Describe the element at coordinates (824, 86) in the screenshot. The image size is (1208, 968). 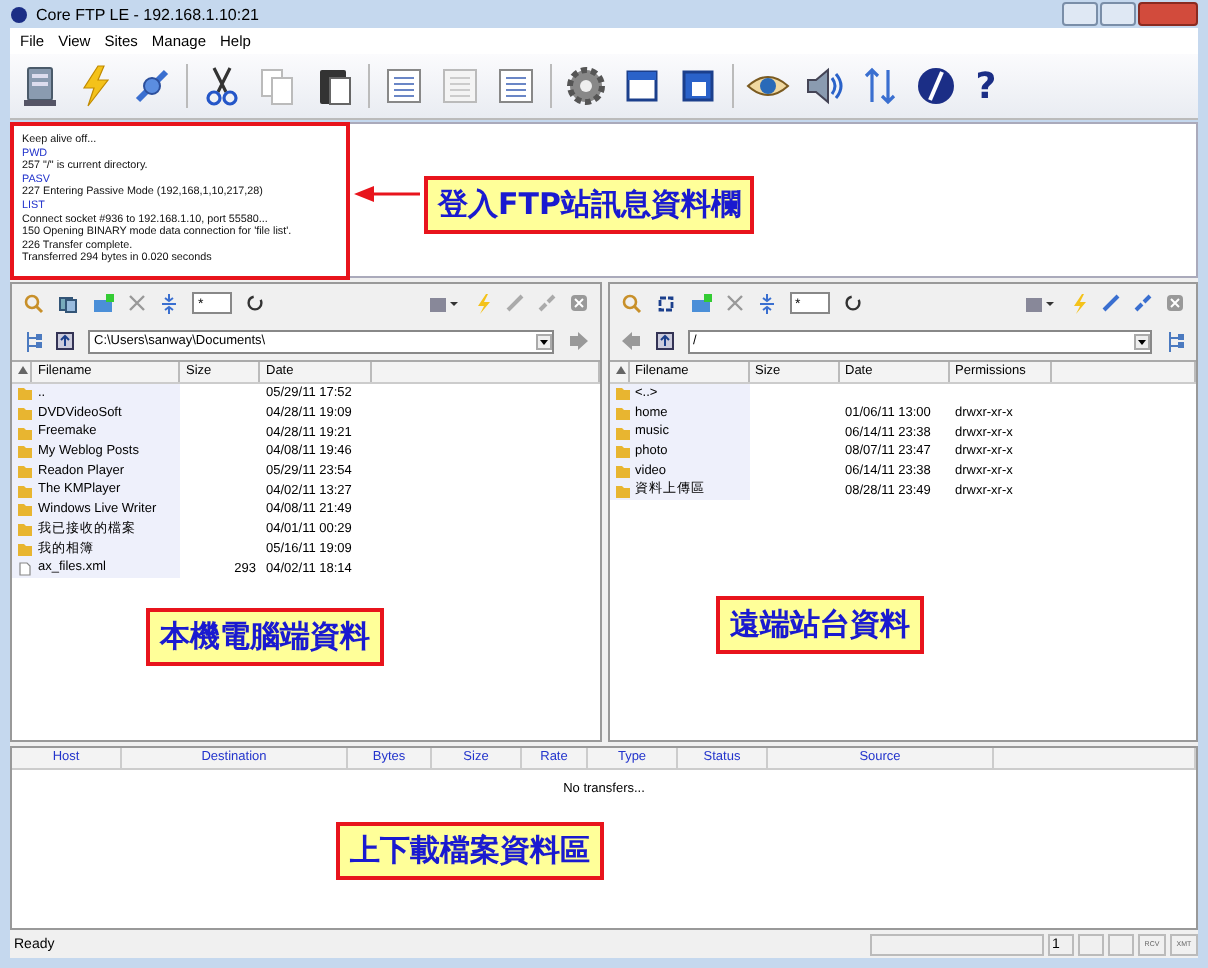
I see `speaker-icon` at that location.